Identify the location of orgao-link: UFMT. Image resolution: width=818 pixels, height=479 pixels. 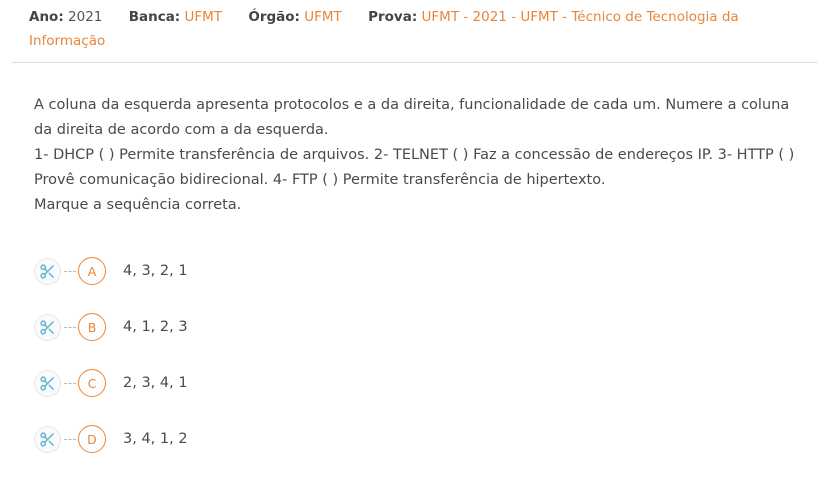
(323, 17).